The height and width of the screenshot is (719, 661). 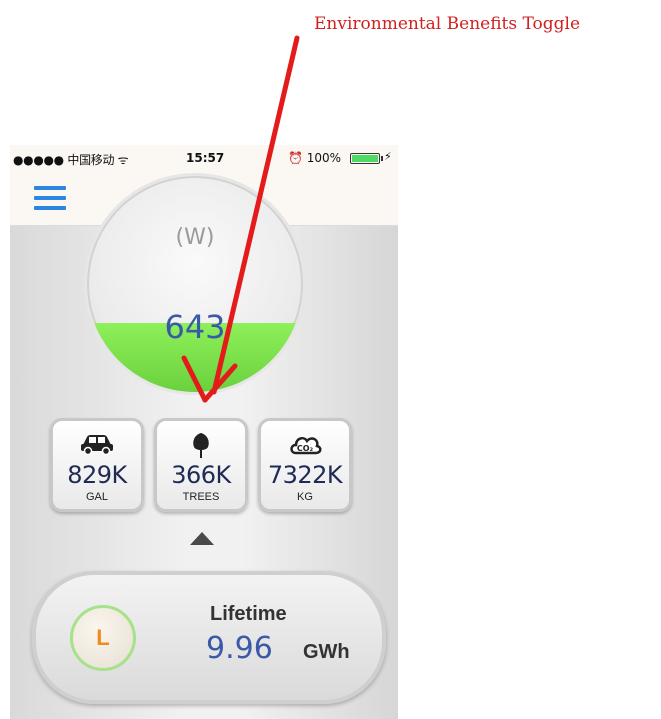 I want to click on annotation-arrow, so click(x=240, y=219).